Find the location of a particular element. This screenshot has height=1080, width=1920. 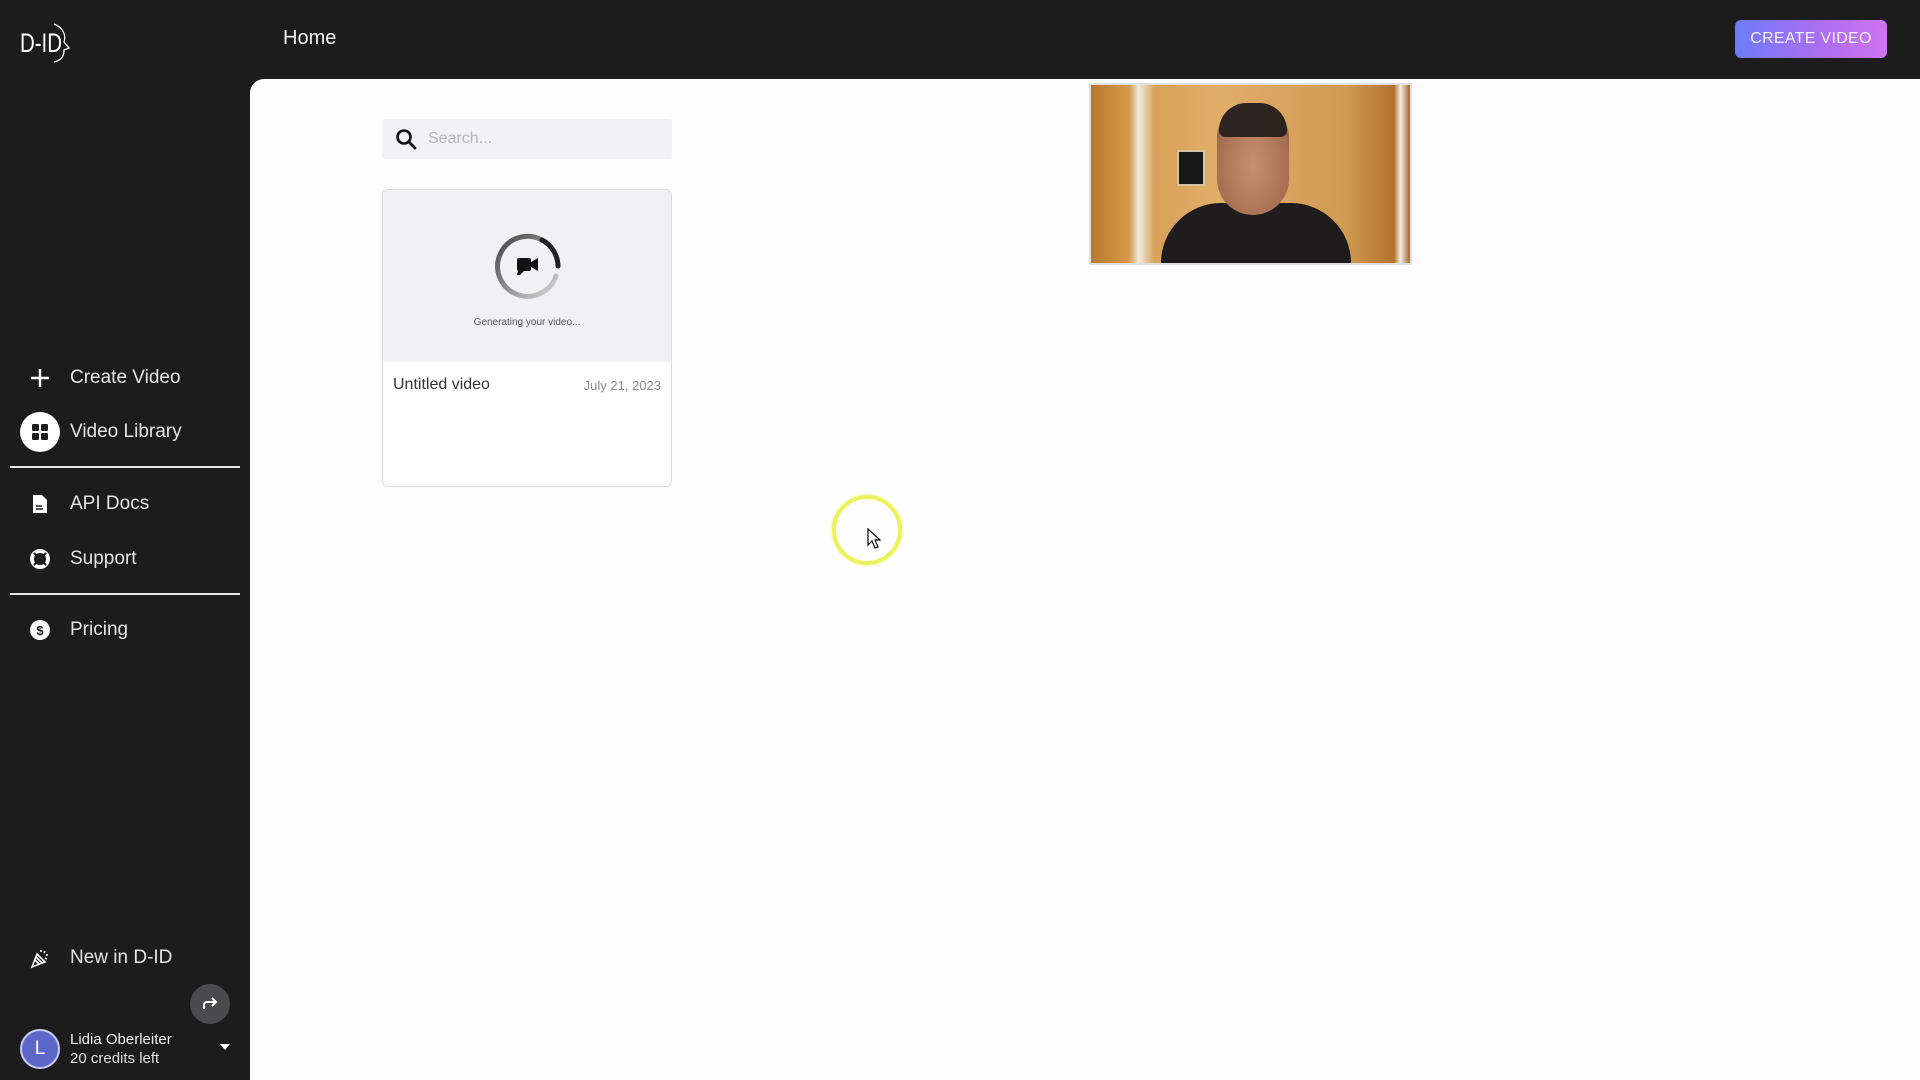

search-bar is located at coordinates (527, 139).